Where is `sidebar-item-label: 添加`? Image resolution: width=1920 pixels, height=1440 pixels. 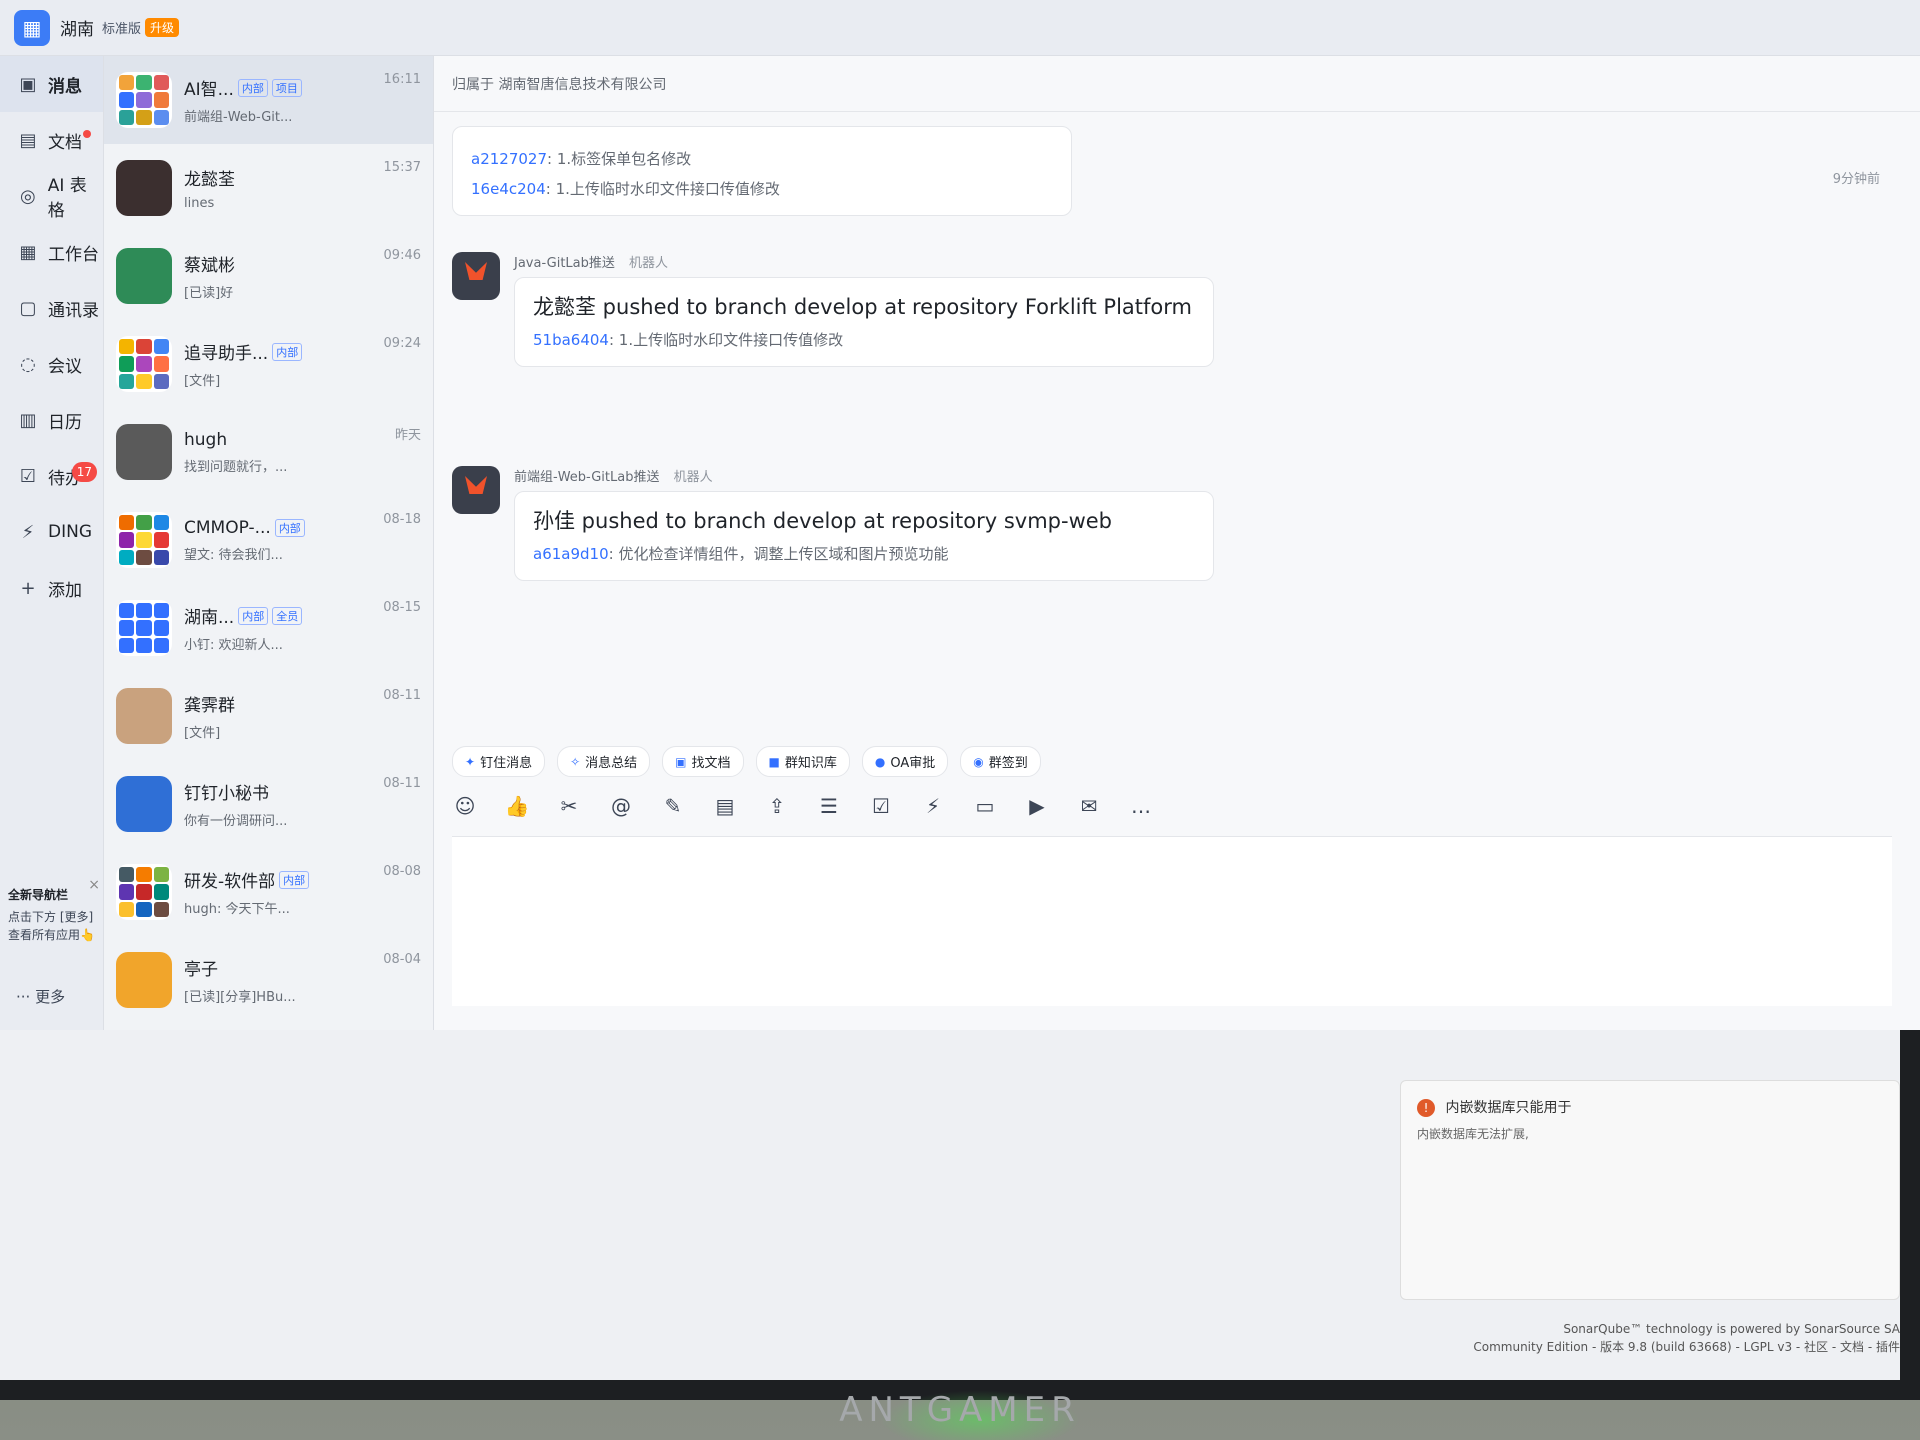 sidebar-item-label: 添加 is located at coordinates (65, 590).